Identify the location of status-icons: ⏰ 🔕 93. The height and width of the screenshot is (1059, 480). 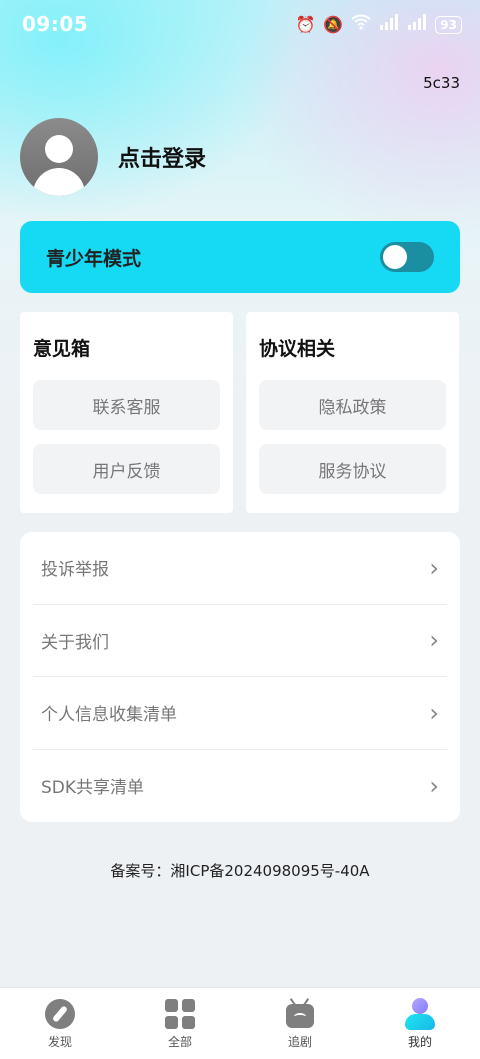
(378, 24).